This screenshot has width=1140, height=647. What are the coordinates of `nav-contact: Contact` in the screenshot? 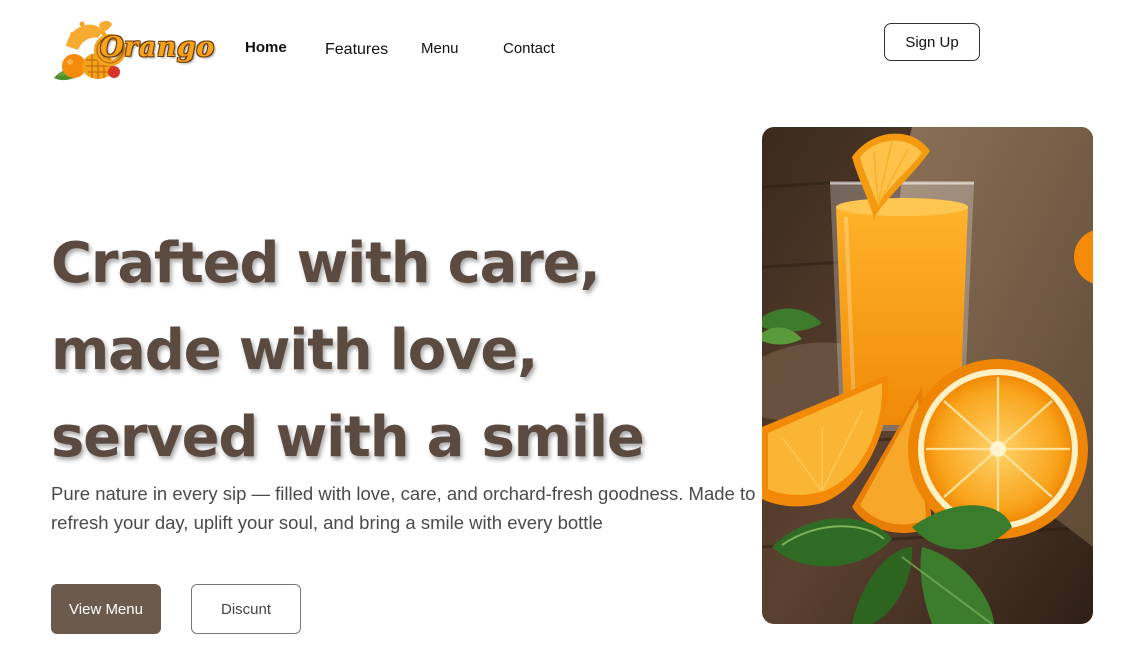 It's located at (529, 48).